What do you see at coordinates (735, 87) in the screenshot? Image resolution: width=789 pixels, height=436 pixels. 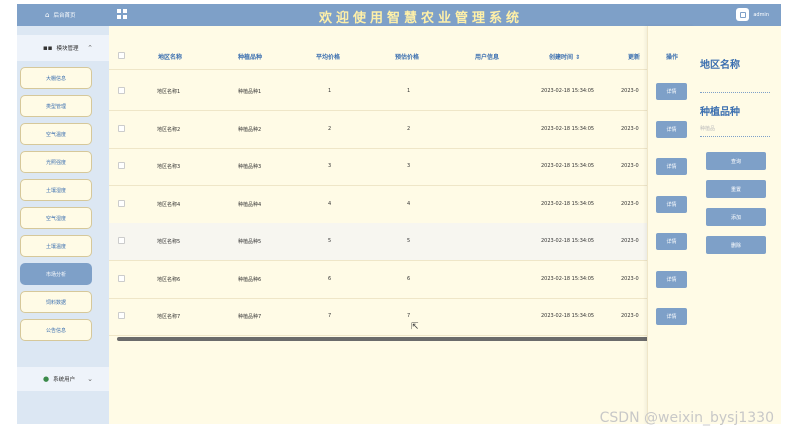 I see `region-input` at bounding box center [735, 87].